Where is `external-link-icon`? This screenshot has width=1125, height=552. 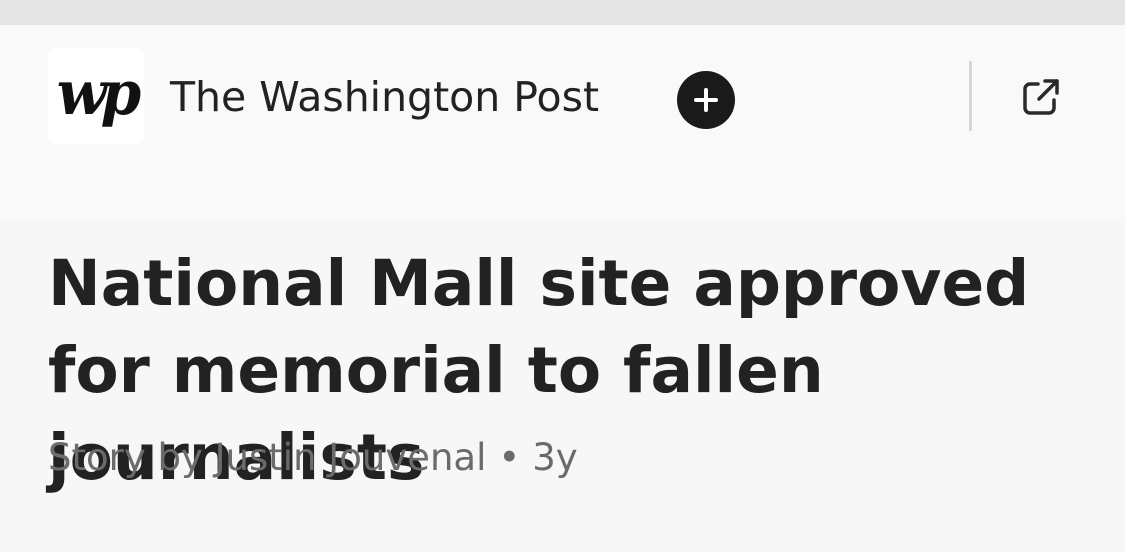
external-link-icon is located at coordinates (1041, 97).